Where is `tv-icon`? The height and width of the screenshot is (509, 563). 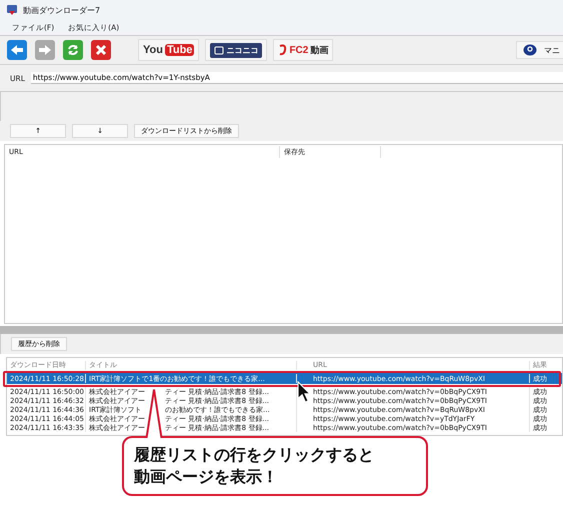 tv-icon is located at coordinates (219, 50).